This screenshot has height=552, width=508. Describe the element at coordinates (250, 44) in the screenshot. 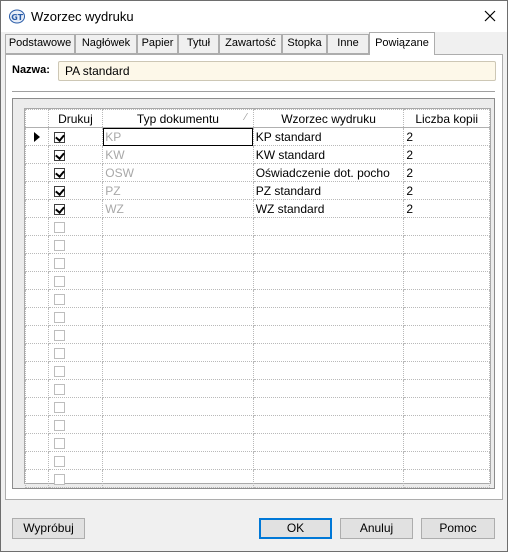

I see `tab-zawartosc: Zawartość` at that location.